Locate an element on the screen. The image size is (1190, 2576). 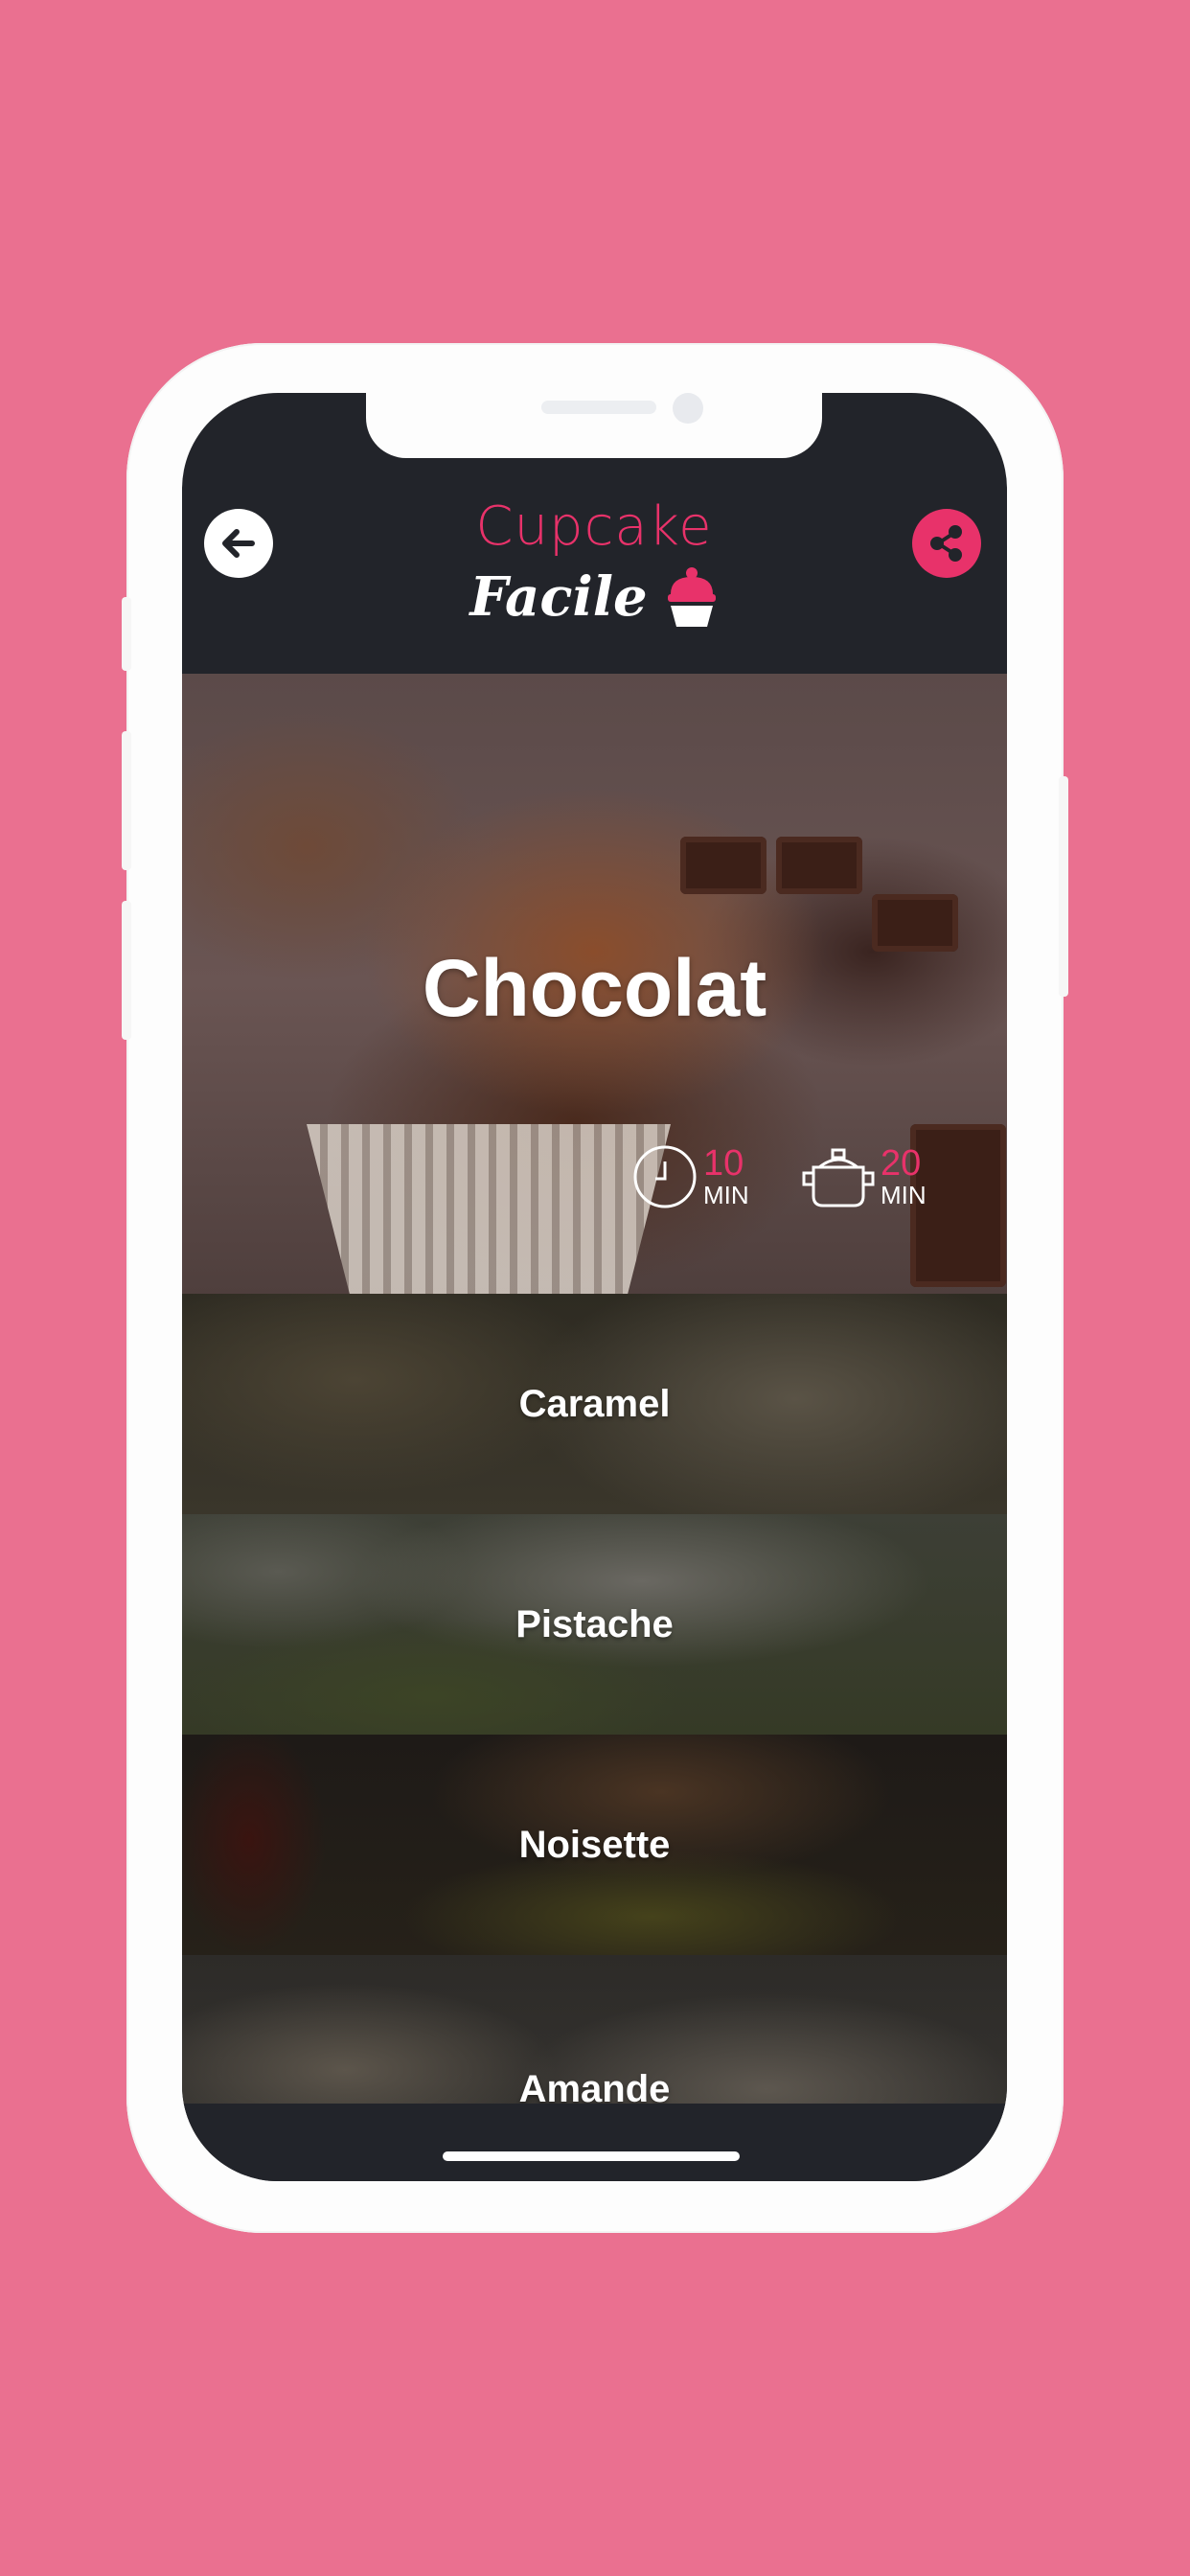
phone-volume-down is located at coordinates (127, 970).